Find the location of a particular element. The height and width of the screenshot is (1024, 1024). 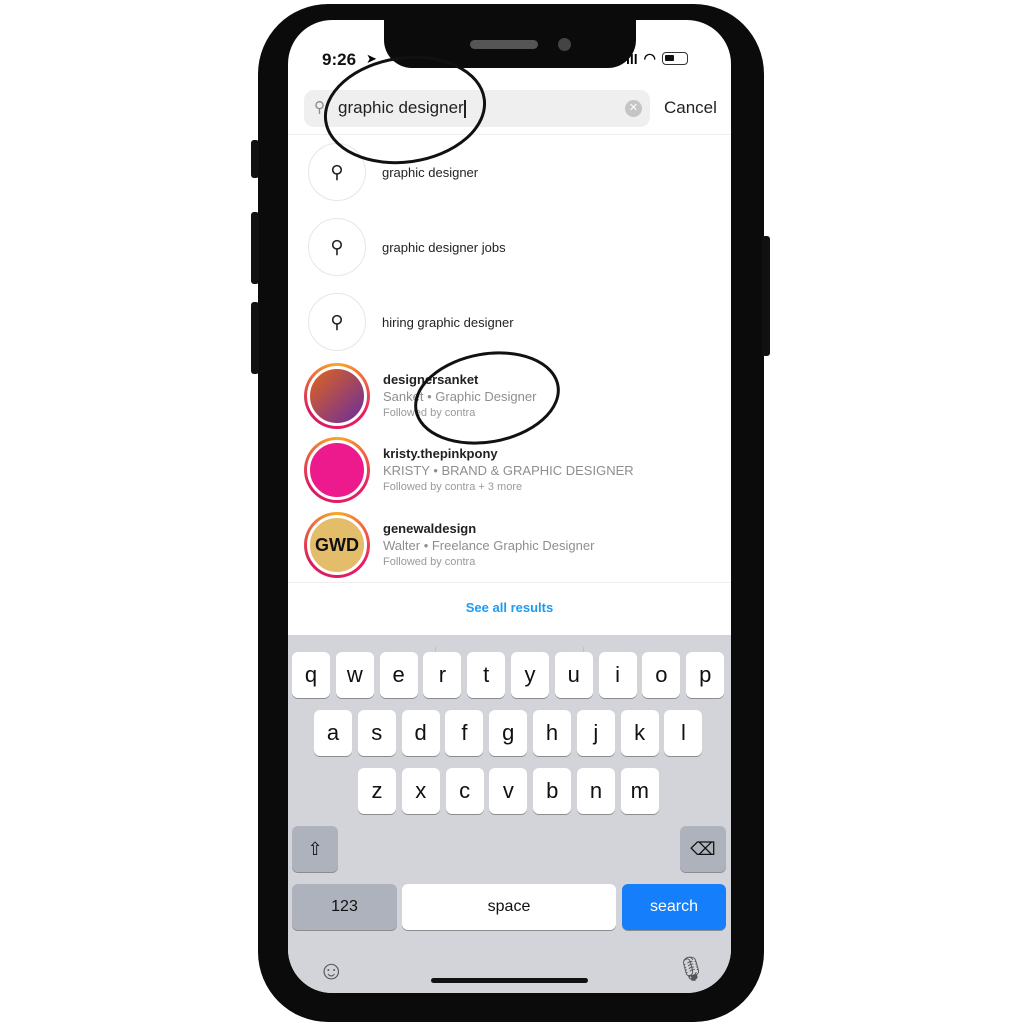

username: kristy.thepinkpony is located at coordinates (440, 453).